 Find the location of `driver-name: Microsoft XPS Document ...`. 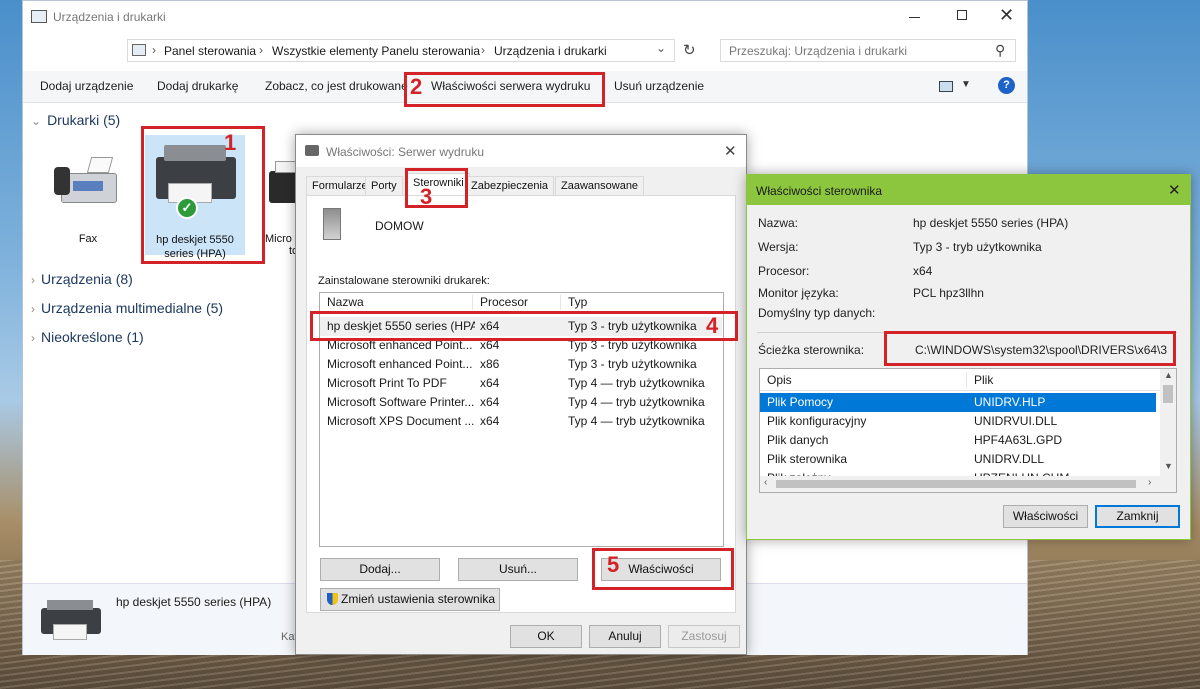

driver-name: Microsoft XPS Document ... is located at coordinates (401, 421).